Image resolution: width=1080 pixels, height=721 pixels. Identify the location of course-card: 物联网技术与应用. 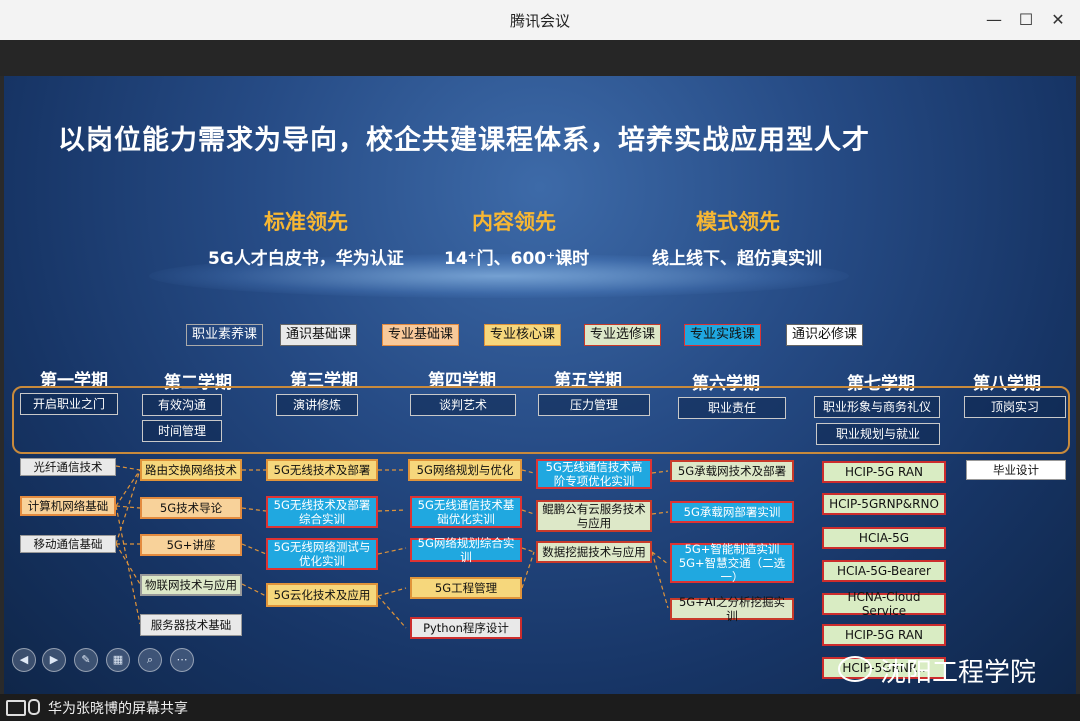
(191, 585).